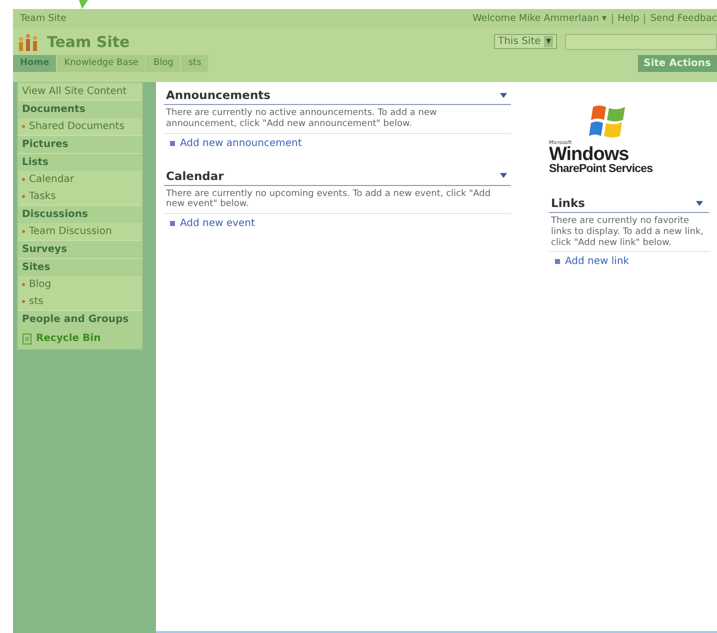  I want to click on nav-tab: Blog, so click(164, 63).